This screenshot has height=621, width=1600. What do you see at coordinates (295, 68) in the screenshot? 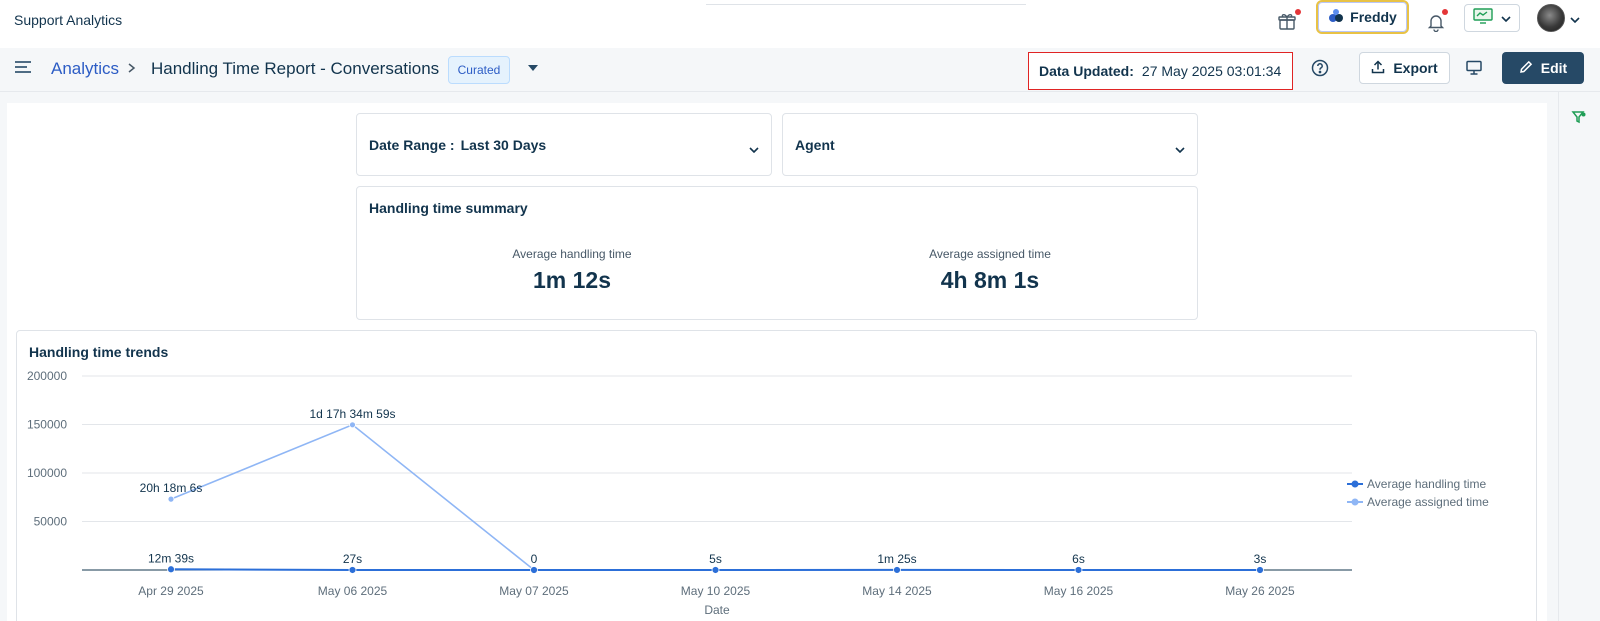
I see `page-title: Handling Time Report - Conversations` at bounding box center [295, 68].